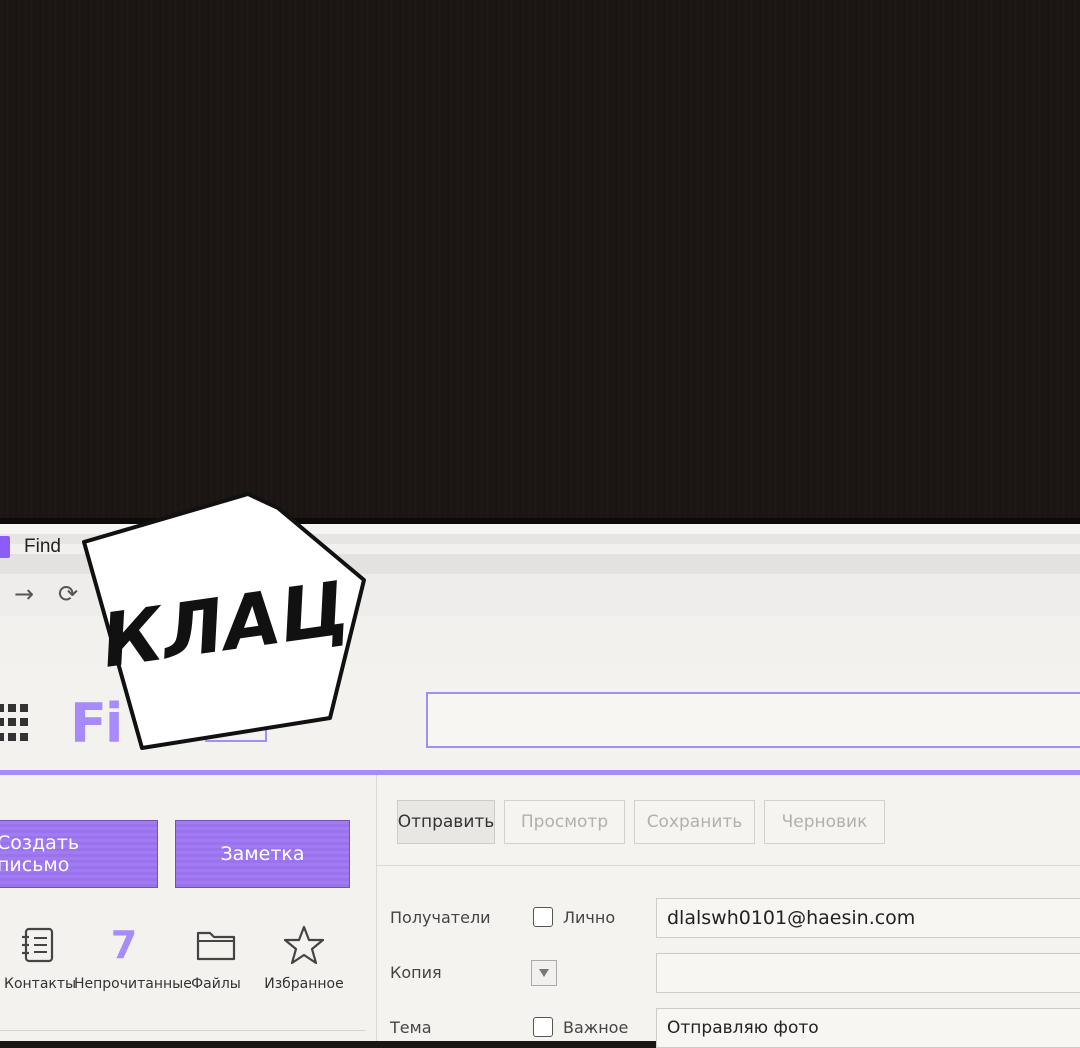 The height and width of the screenshot is (1048, 1080). Describe the element at coordinates (543, 1027) in the screenshot. I see `important-checkbox` at that location.